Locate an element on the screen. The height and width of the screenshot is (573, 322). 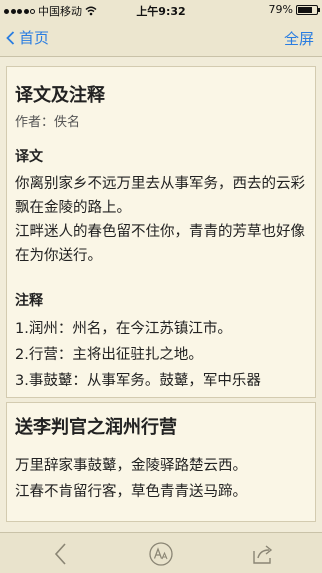
author-label: 作者：佚名 is located at coordinates (48, 122).